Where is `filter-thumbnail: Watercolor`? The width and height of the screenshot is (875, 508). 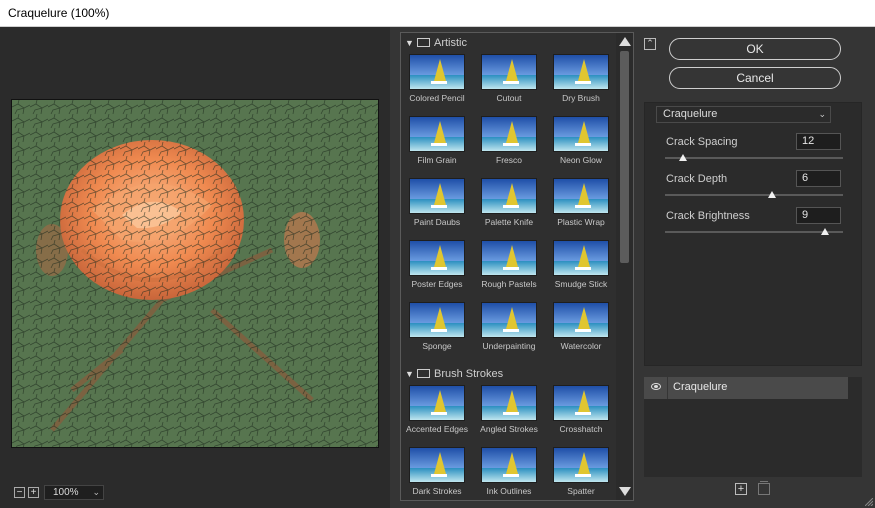
filter-thumbnail: Watercolor is located at coordinates (581, 326).